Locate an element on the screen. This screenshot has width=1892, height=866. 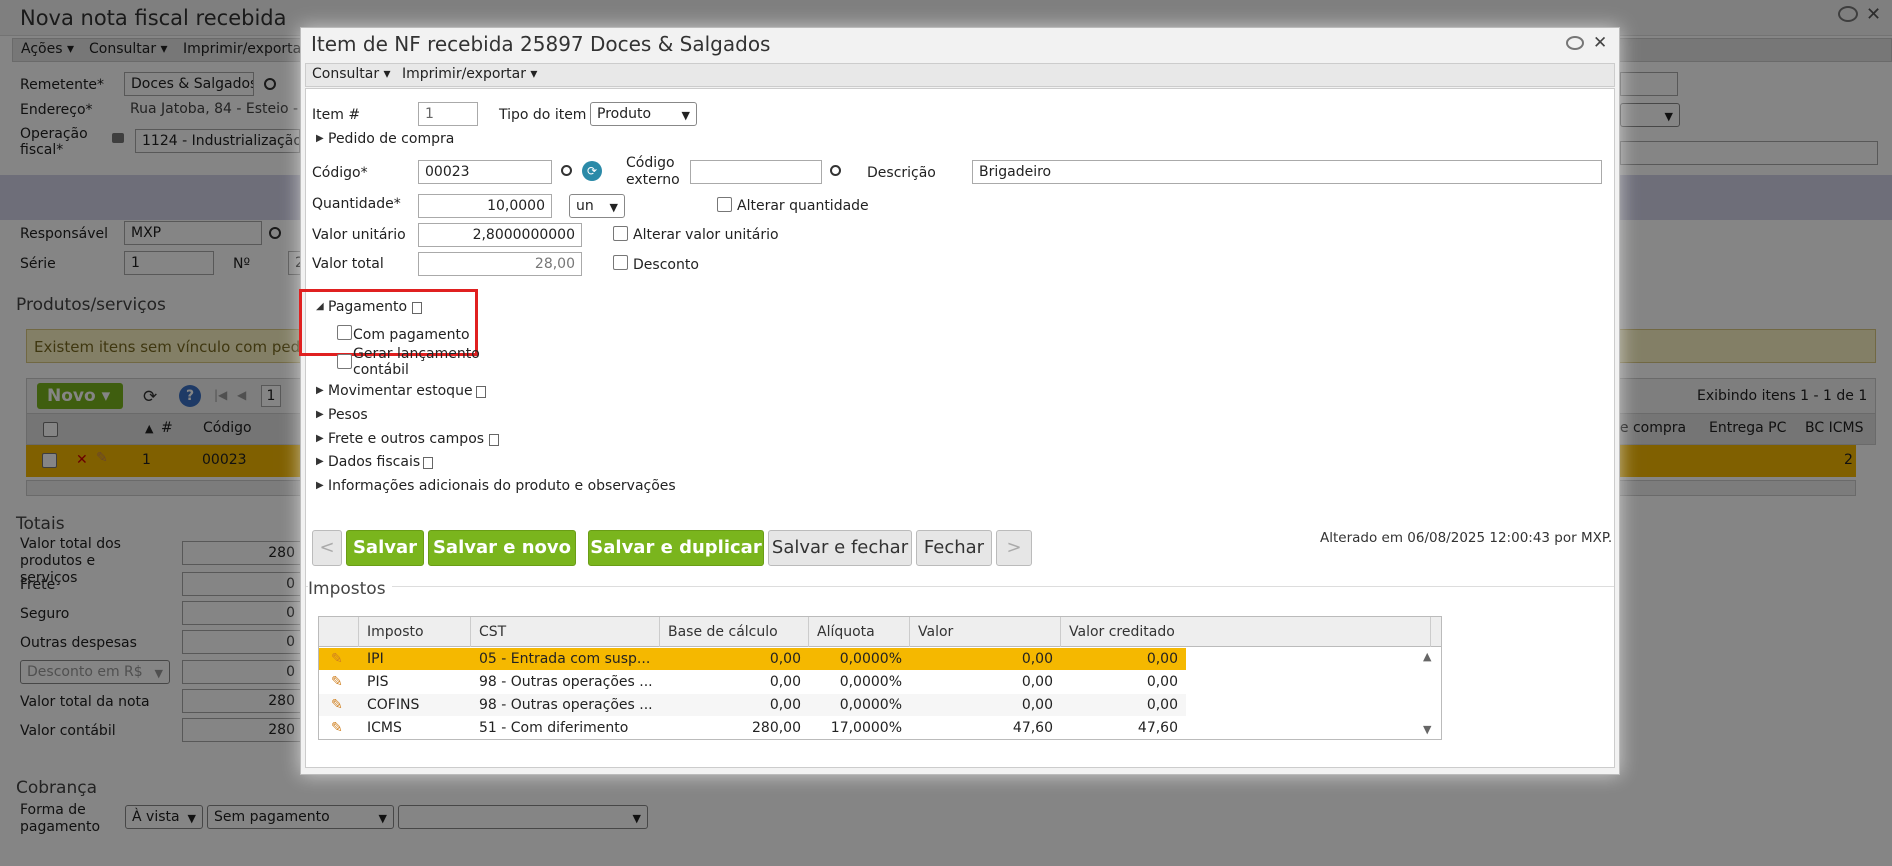
dados-fiscais-expand-icon: ▶ is located at coordinates (320, 461).